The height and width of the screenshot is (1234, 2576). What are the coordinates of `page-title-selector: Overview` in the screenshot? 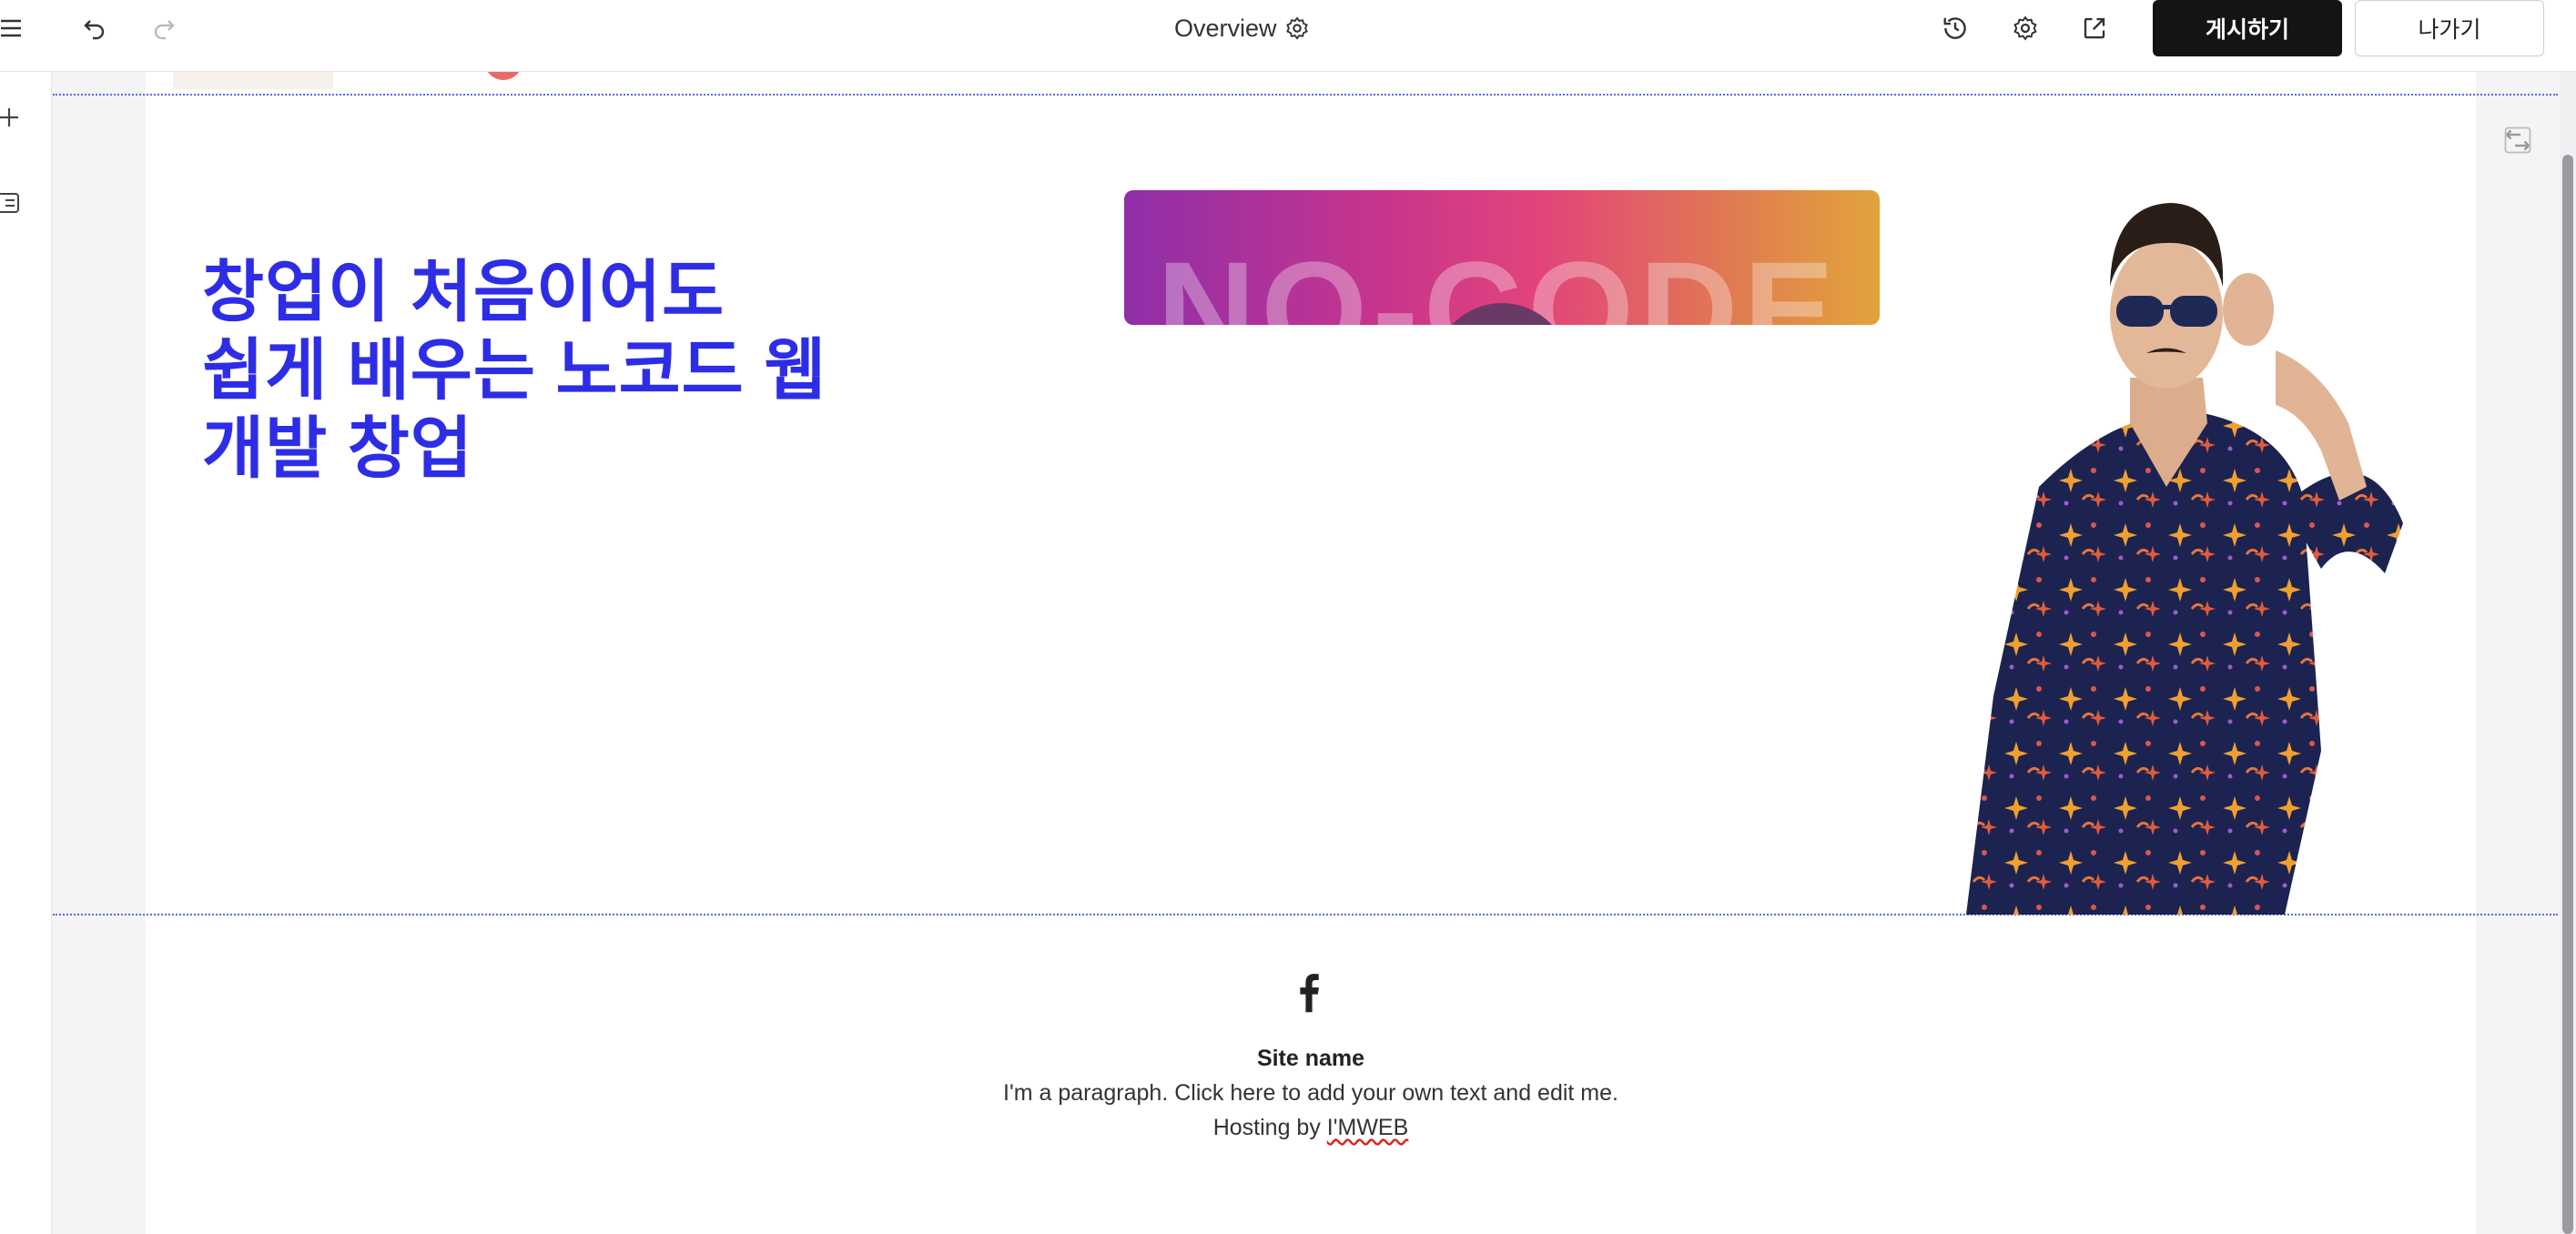 It's located at (1242, 28).